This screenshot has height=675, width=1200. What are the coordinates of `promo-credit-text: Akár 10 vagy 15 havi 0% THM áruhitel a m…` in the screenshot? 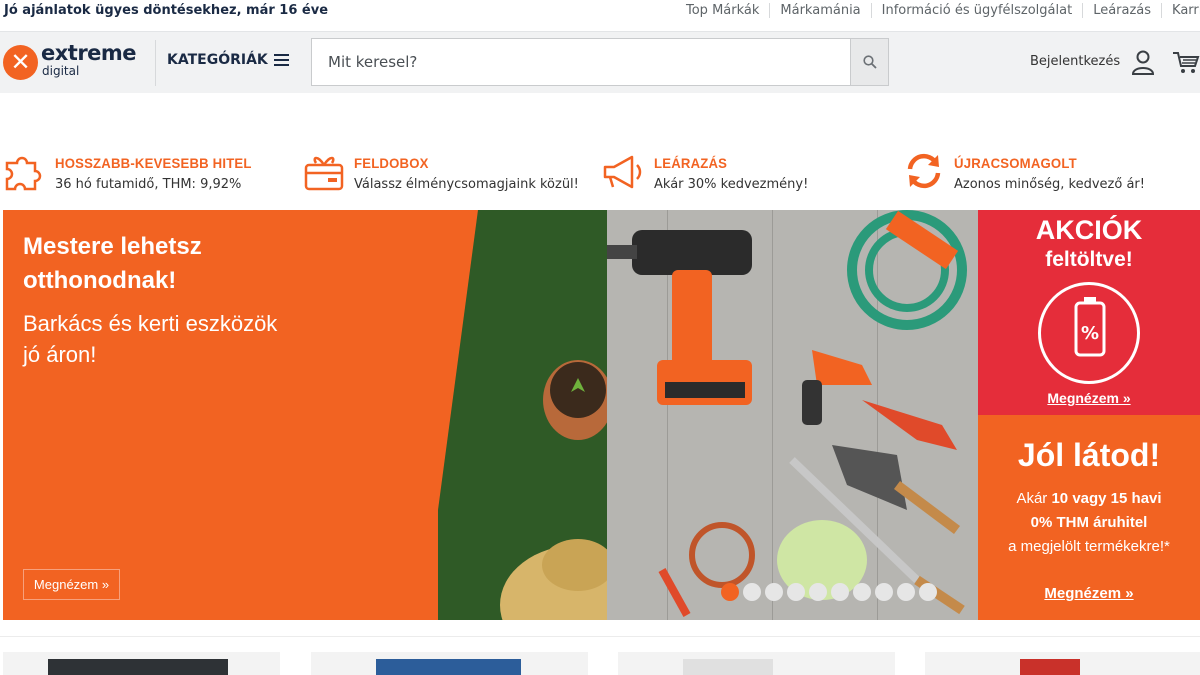 It's located at (1089, 523).